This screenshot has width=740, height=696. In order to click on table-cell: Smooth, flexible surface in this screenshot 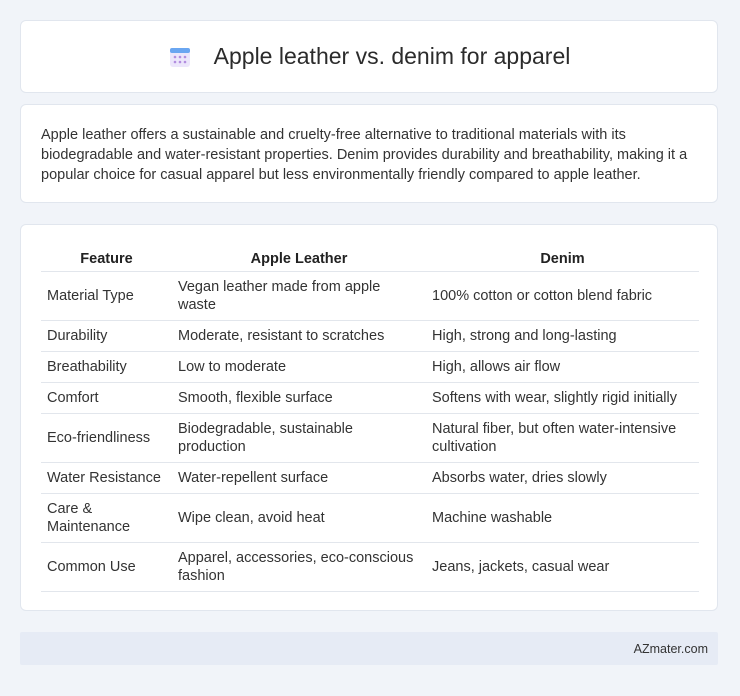, I will do `click(299, 398)`.